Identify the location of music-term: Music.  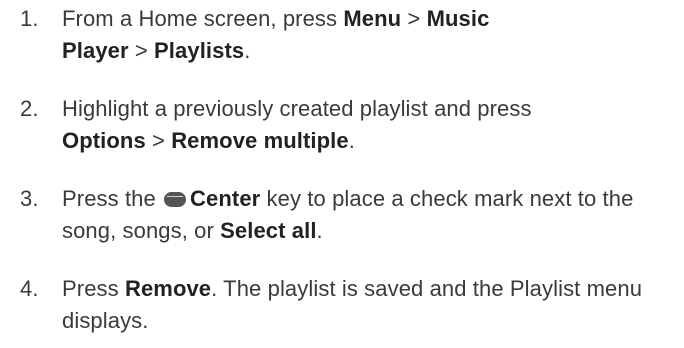
(458, 18).